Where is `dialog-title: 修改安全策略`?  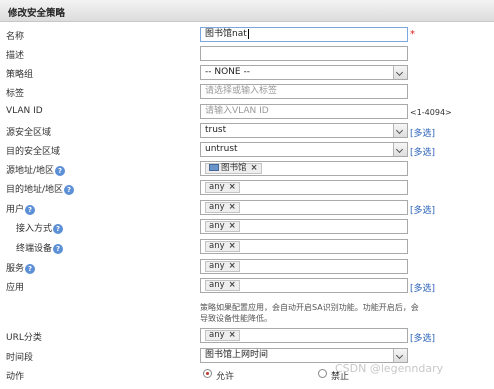
dialog-title: 修改安全策略 is located at coordinates (37, 13).